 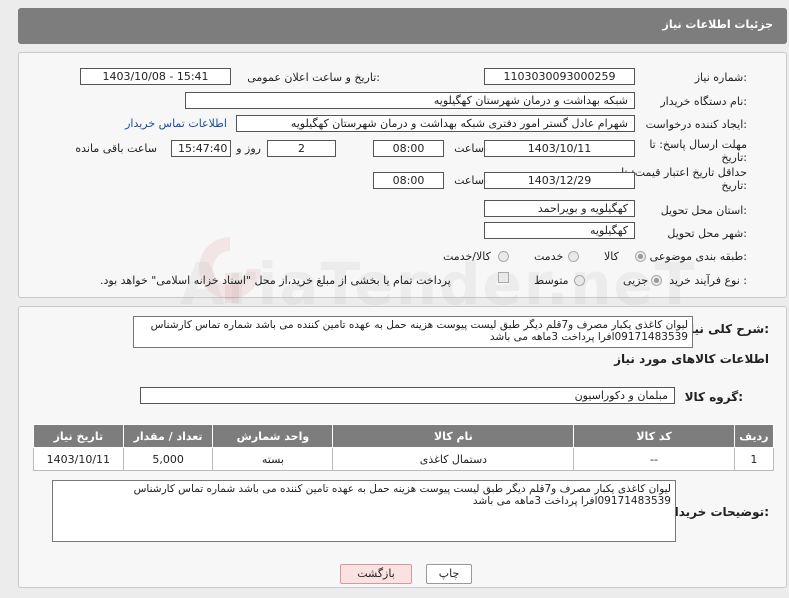 What do you see at coordinates (408, 180) in the screenshot?
I see `price-time-field: 08:00` at bounding box center [408, 180].